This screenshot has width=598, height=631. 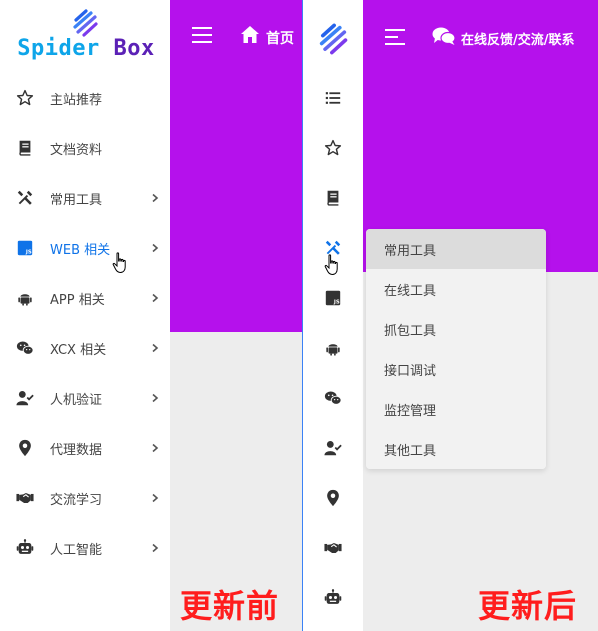 I want to click on nav-item-label: 文档资料, so click(x=76, y=150).